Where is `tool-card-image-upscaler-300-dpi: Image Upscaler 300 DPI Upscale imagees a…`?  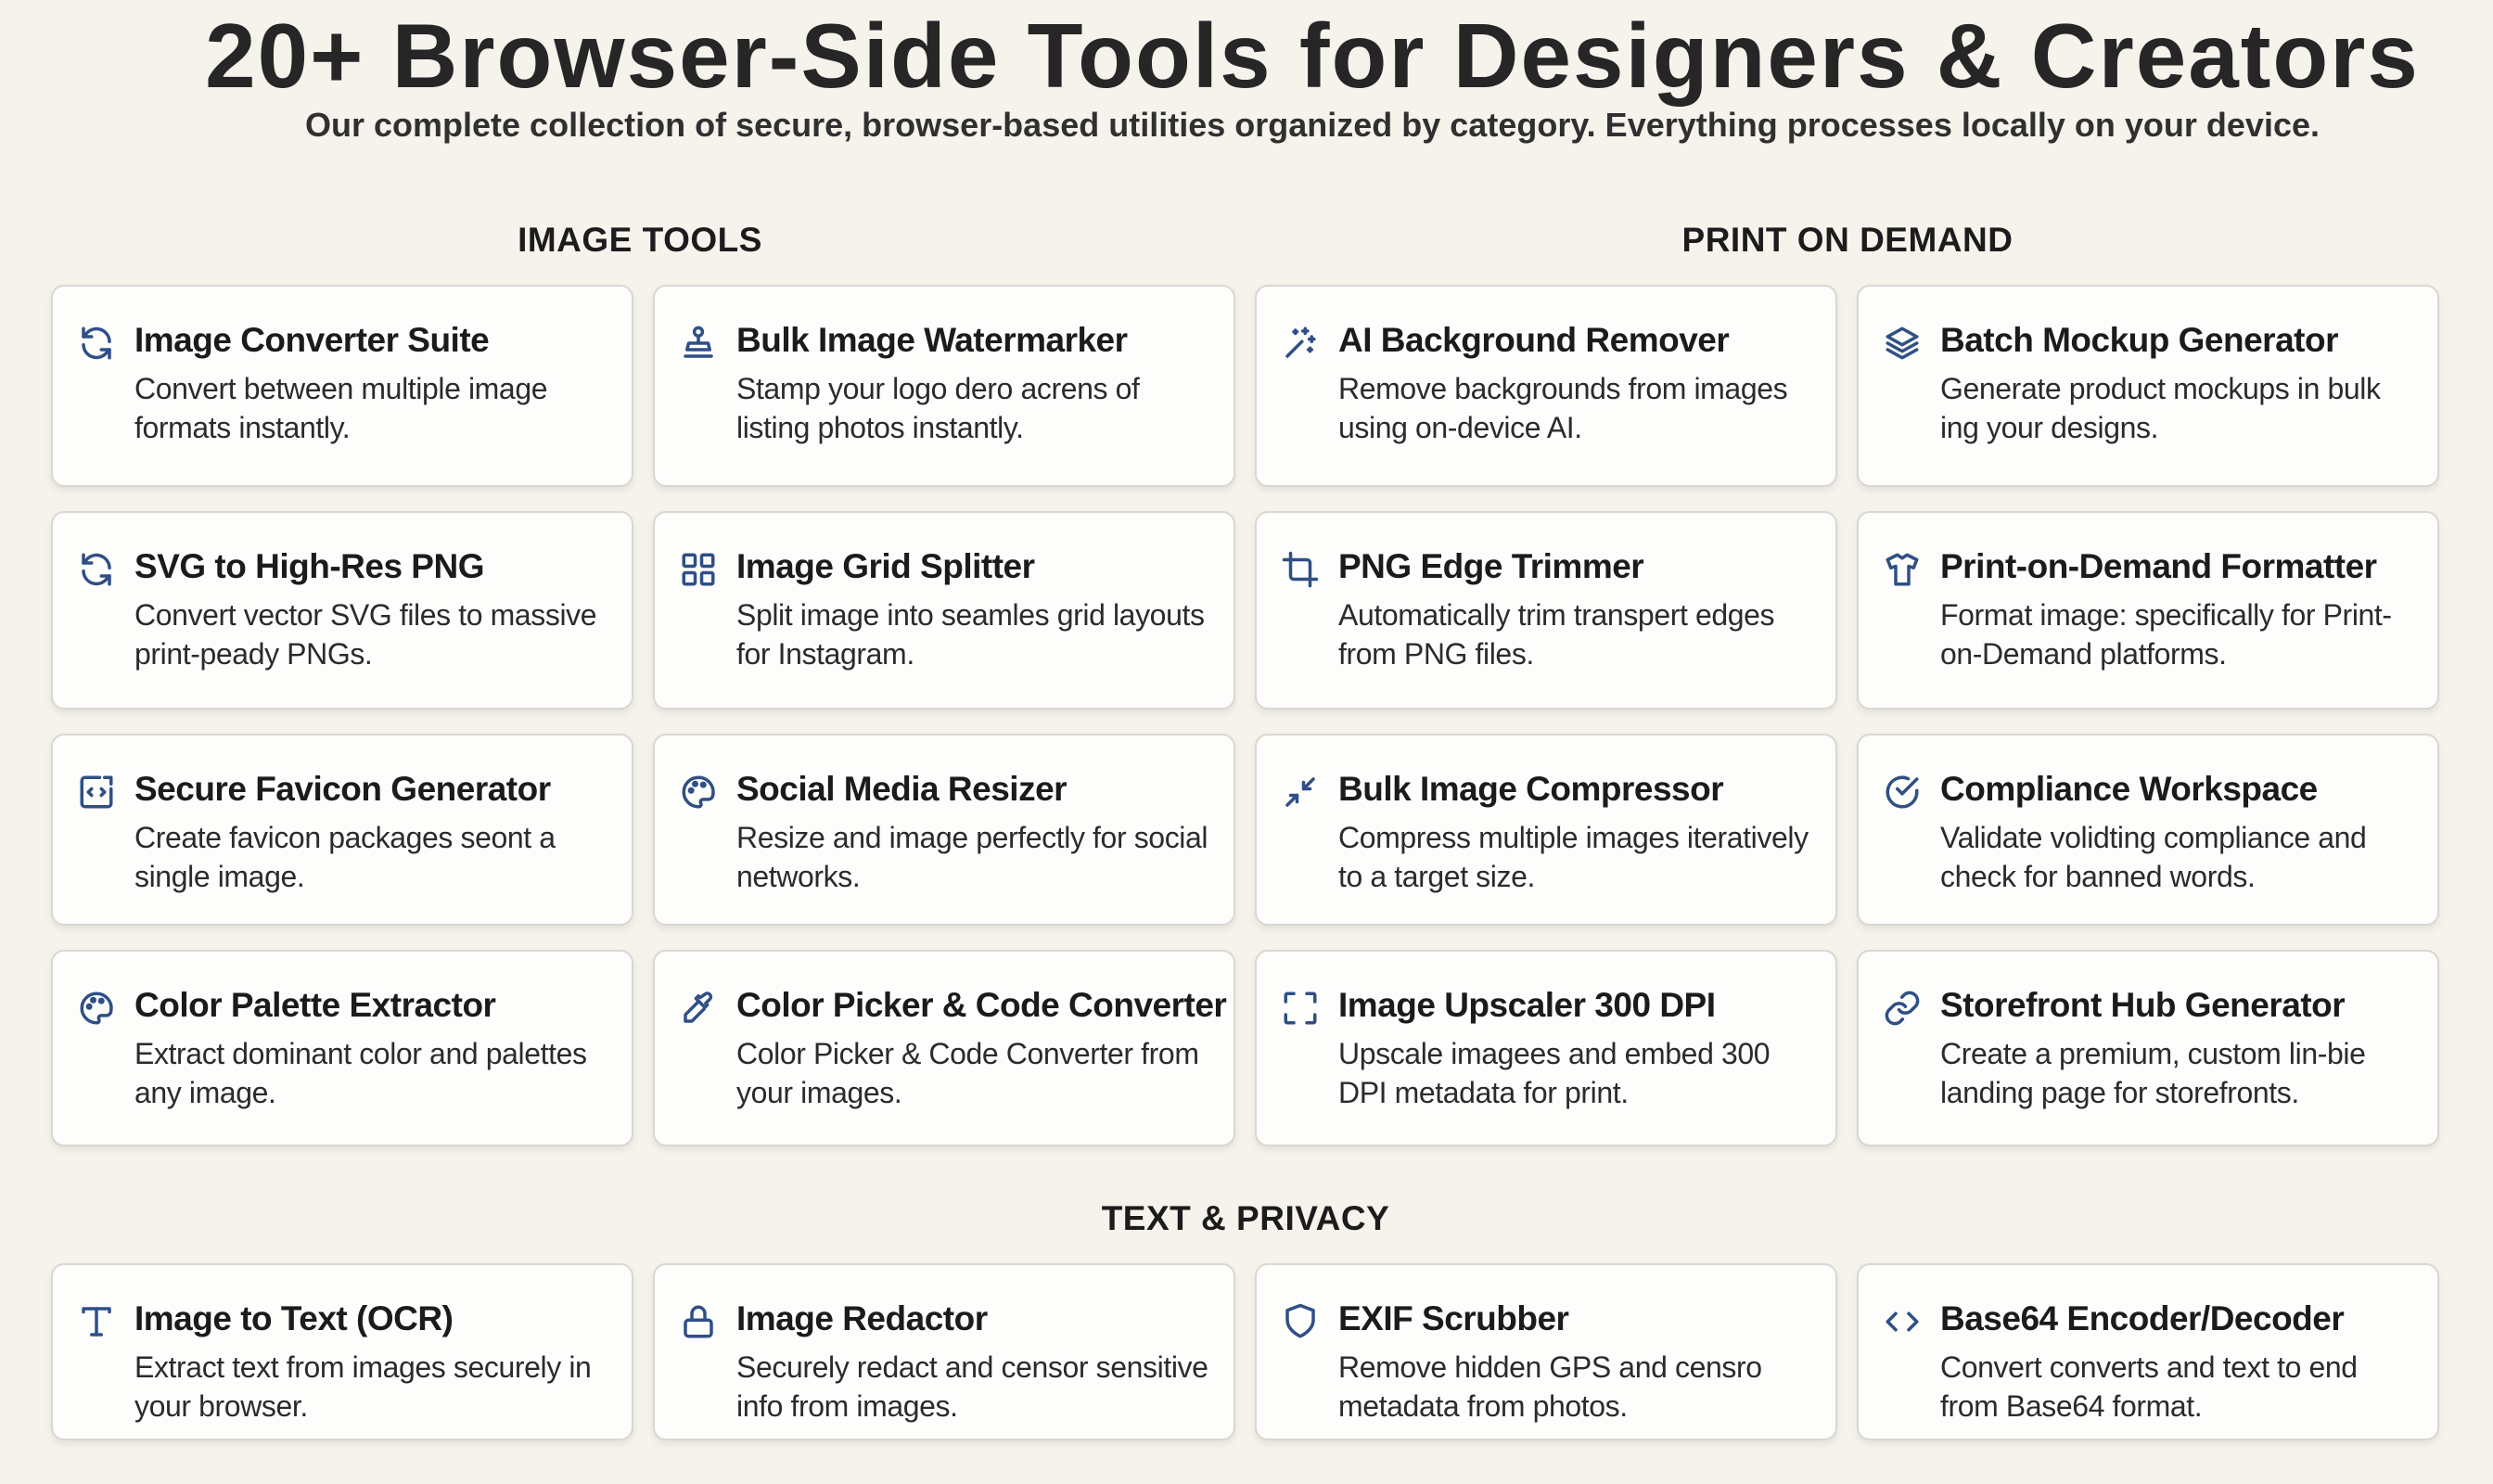
tool-card-image-upscaler-300-dpi: Image Upscaler 300 DPI Upscale imagees a… is located at coordinates (1546, 1048).